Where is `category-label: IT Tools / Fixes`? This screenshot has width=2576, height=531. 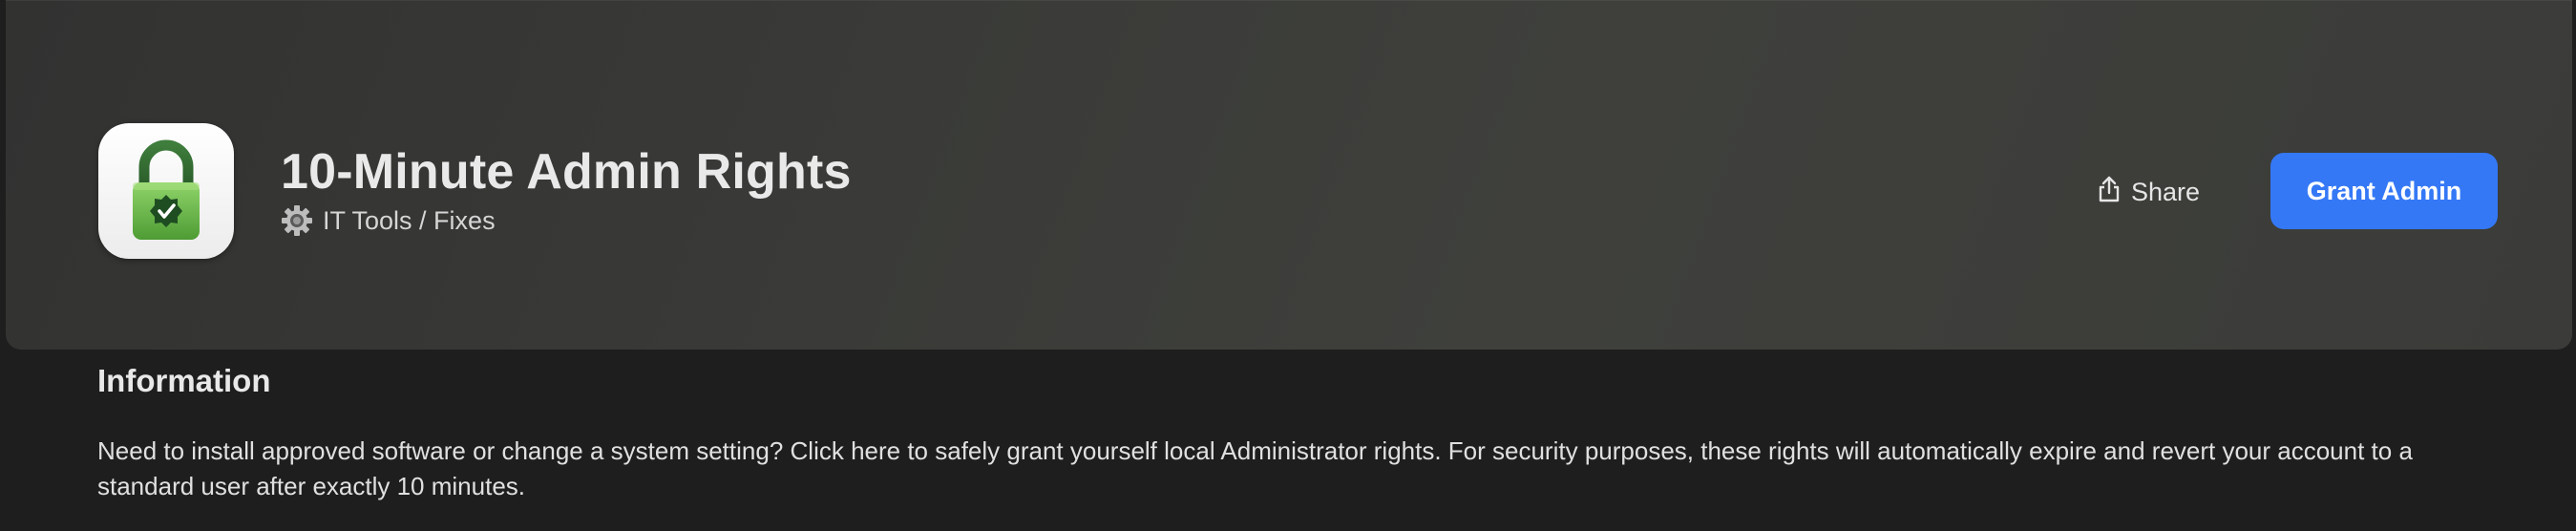 category-label: IT Tools / Fixes is located at coordinates (409, 220).